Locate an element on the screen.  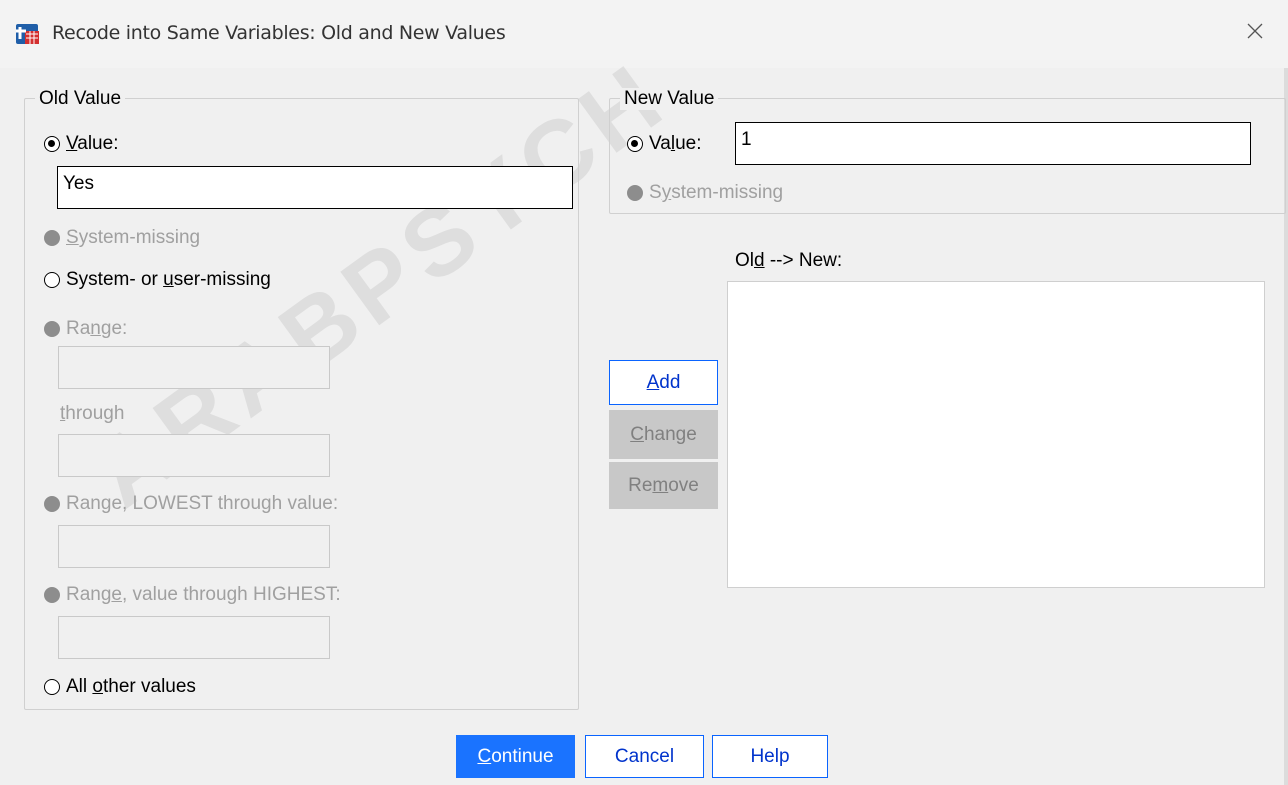
old-value-radio: Value: is located at coordinates (81, 144).